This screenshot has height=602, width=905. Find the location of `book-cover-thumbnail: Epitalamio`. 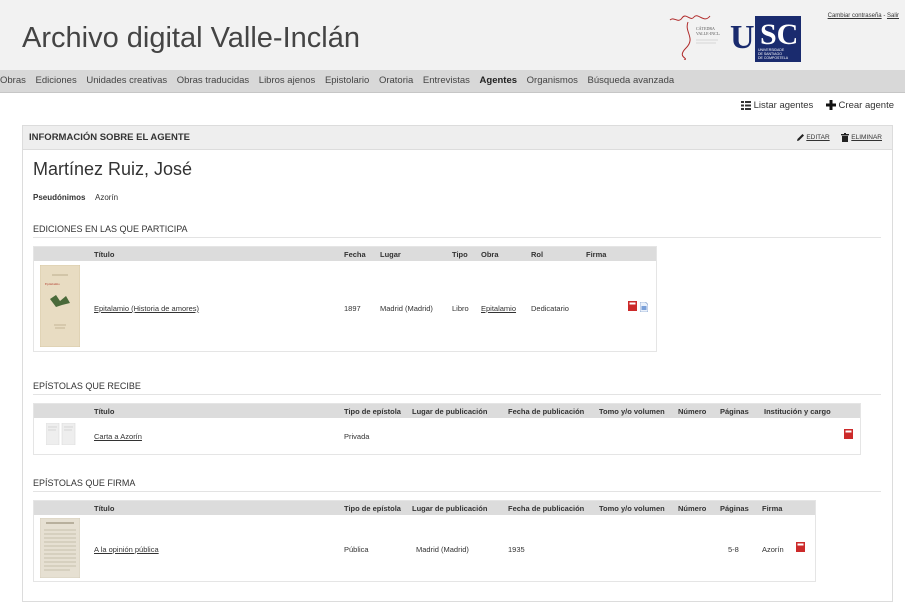

book-cover-thumbnail: Epitalamio is located at coordinates (60, 306).